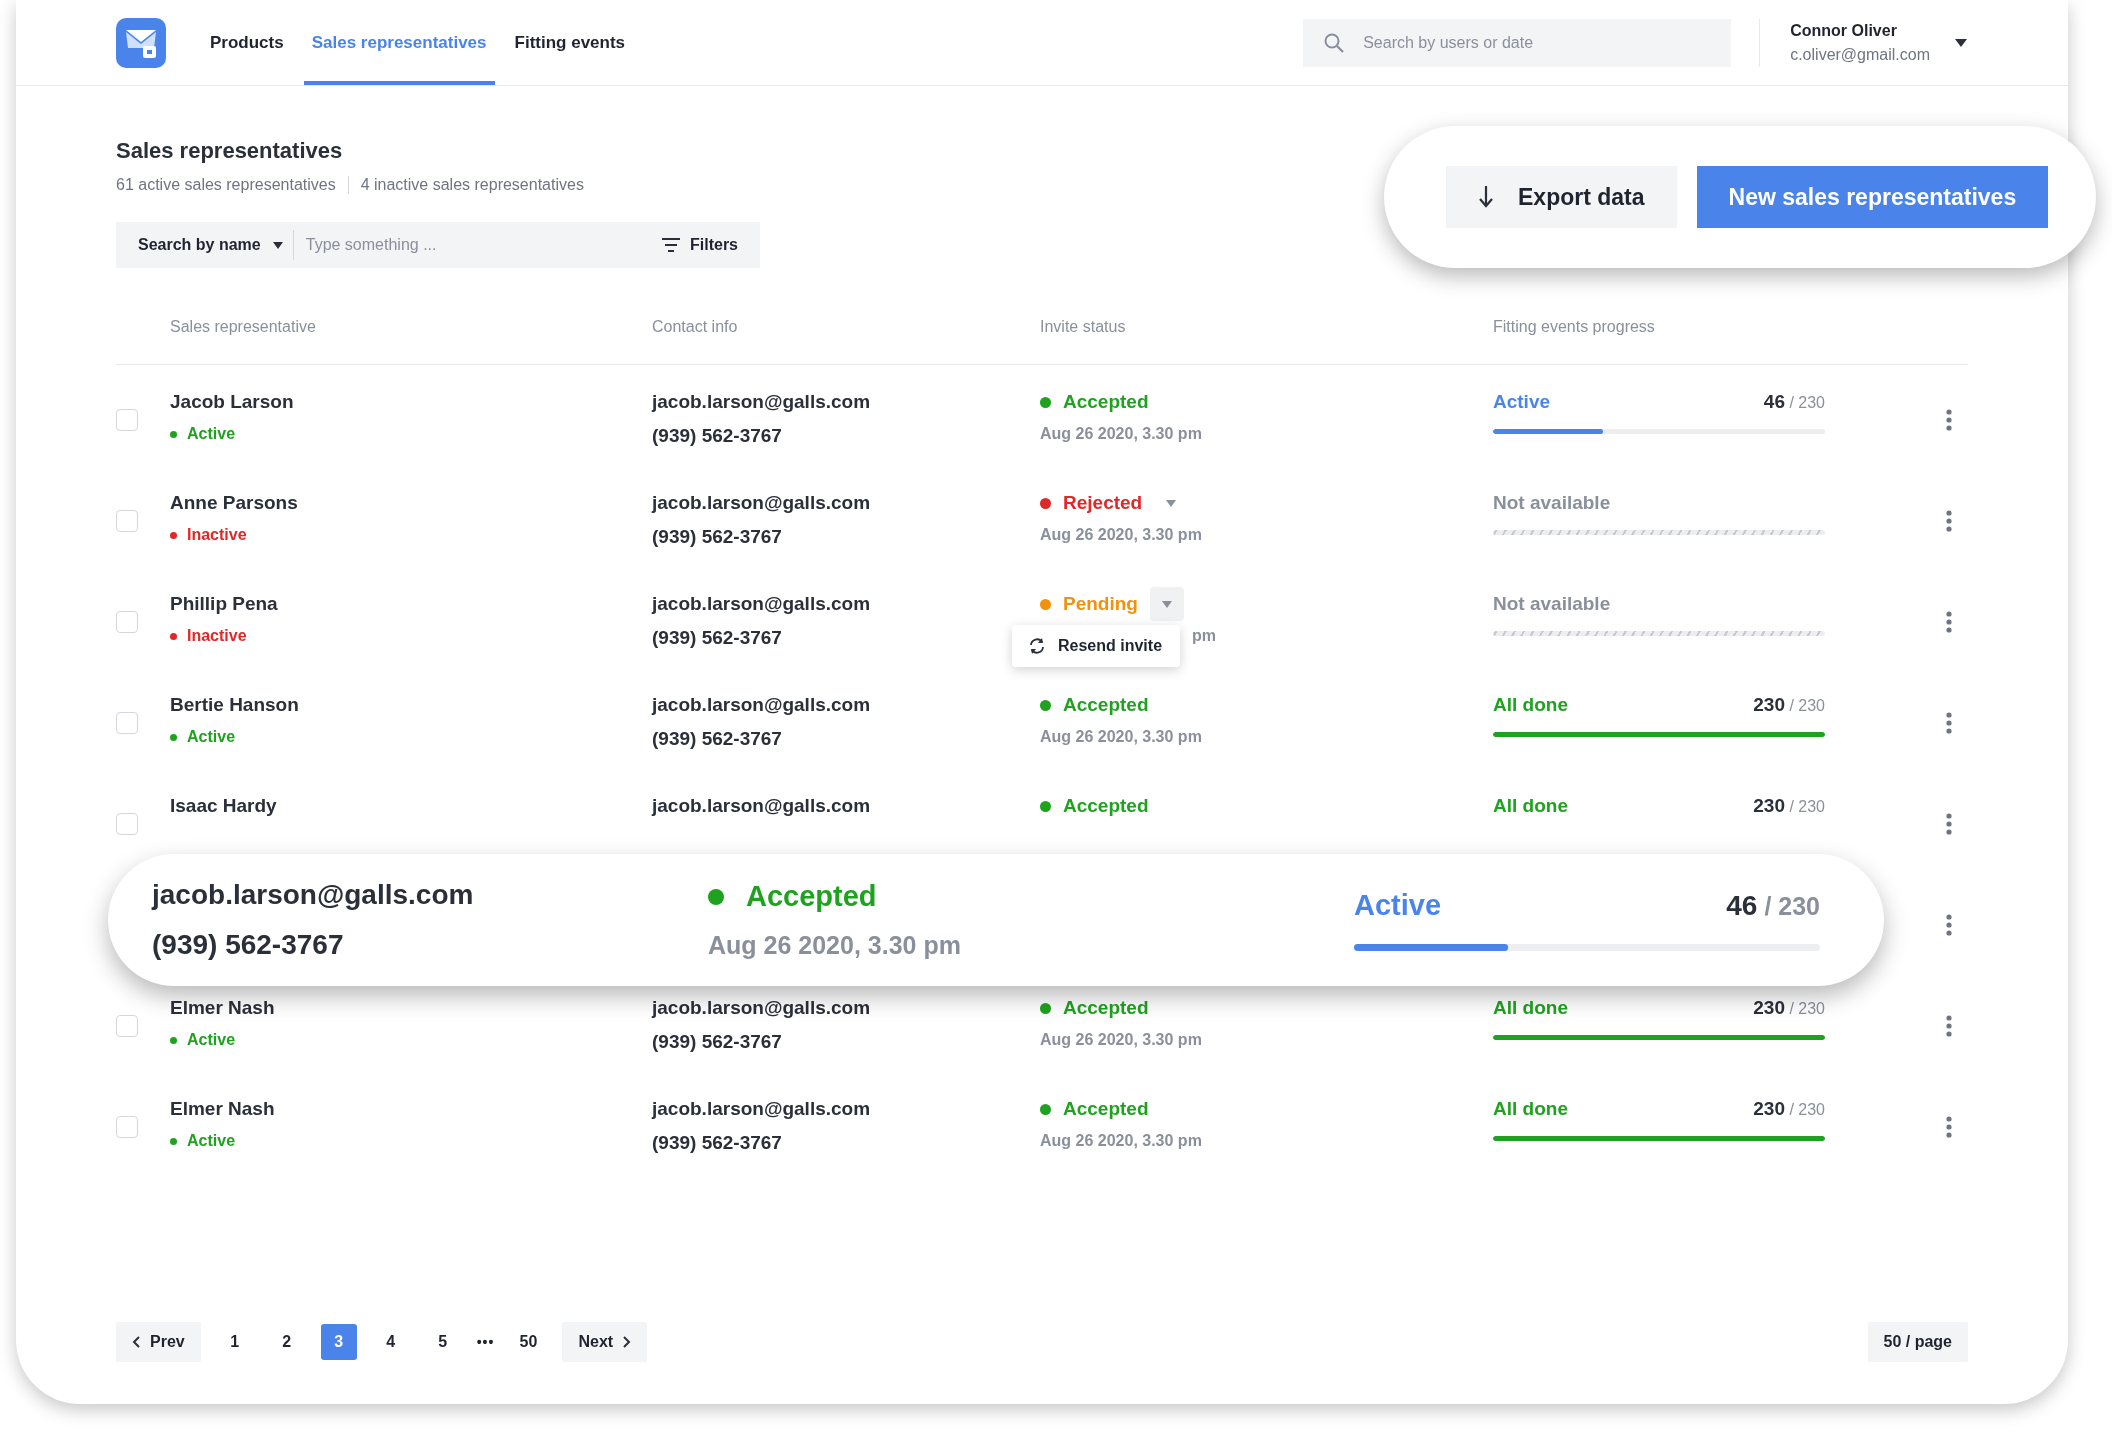 This screenshot has width=2112, height=1436. Describe the element at coordinates (1517, 42) in the screenshot. I see `search-field: Search by users or date` at that location.